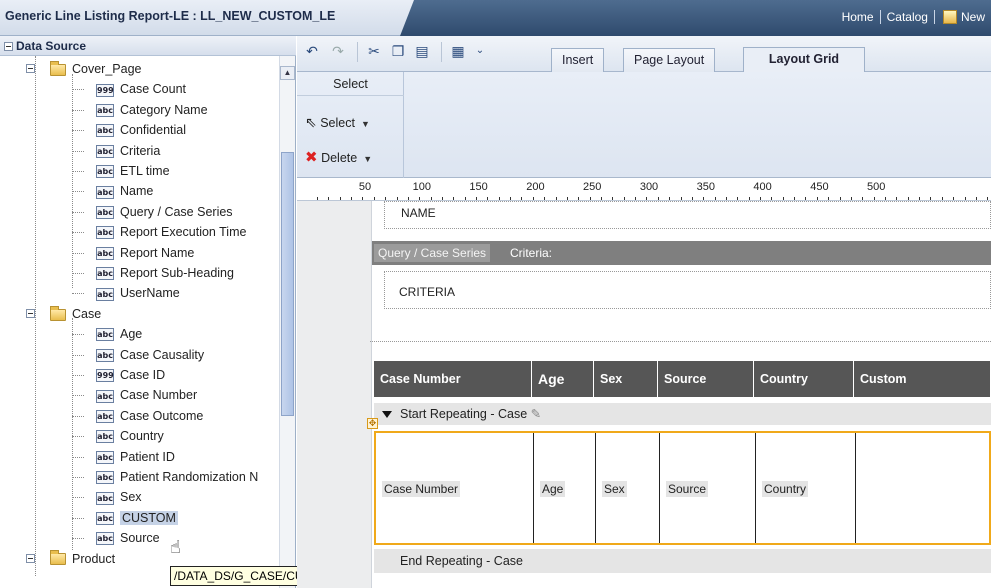 The width and height of the screenshot is (991, 588). Describe the element at coordinates (107, 497) in the screenshot. I see `tree-field: abc Sex` at that location.